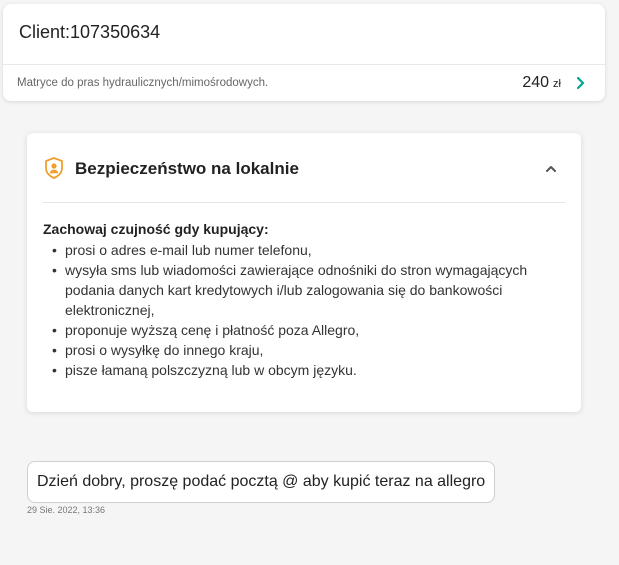 This screenshot has height=565, width=619. I want to click on warning-item: • prosi o wysyłkę do innego kraju,, so click(303, 350).